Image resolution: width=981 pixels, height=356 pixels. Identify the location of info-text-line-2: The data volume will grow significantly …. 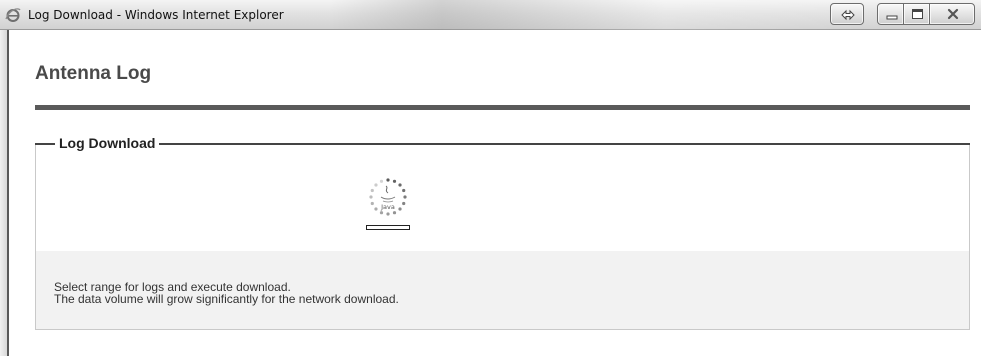
(226, 299).